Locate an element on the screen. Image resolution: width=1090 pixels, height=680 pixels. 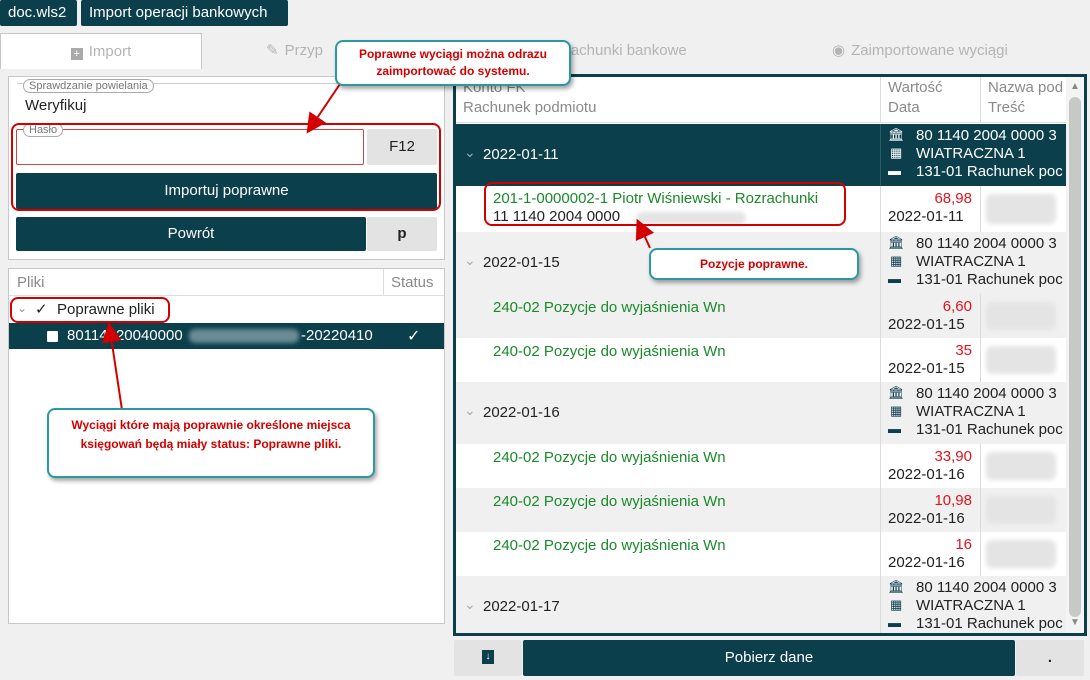
callout-positions: Pozycje poprawne. is located at coordinates (754, 264).